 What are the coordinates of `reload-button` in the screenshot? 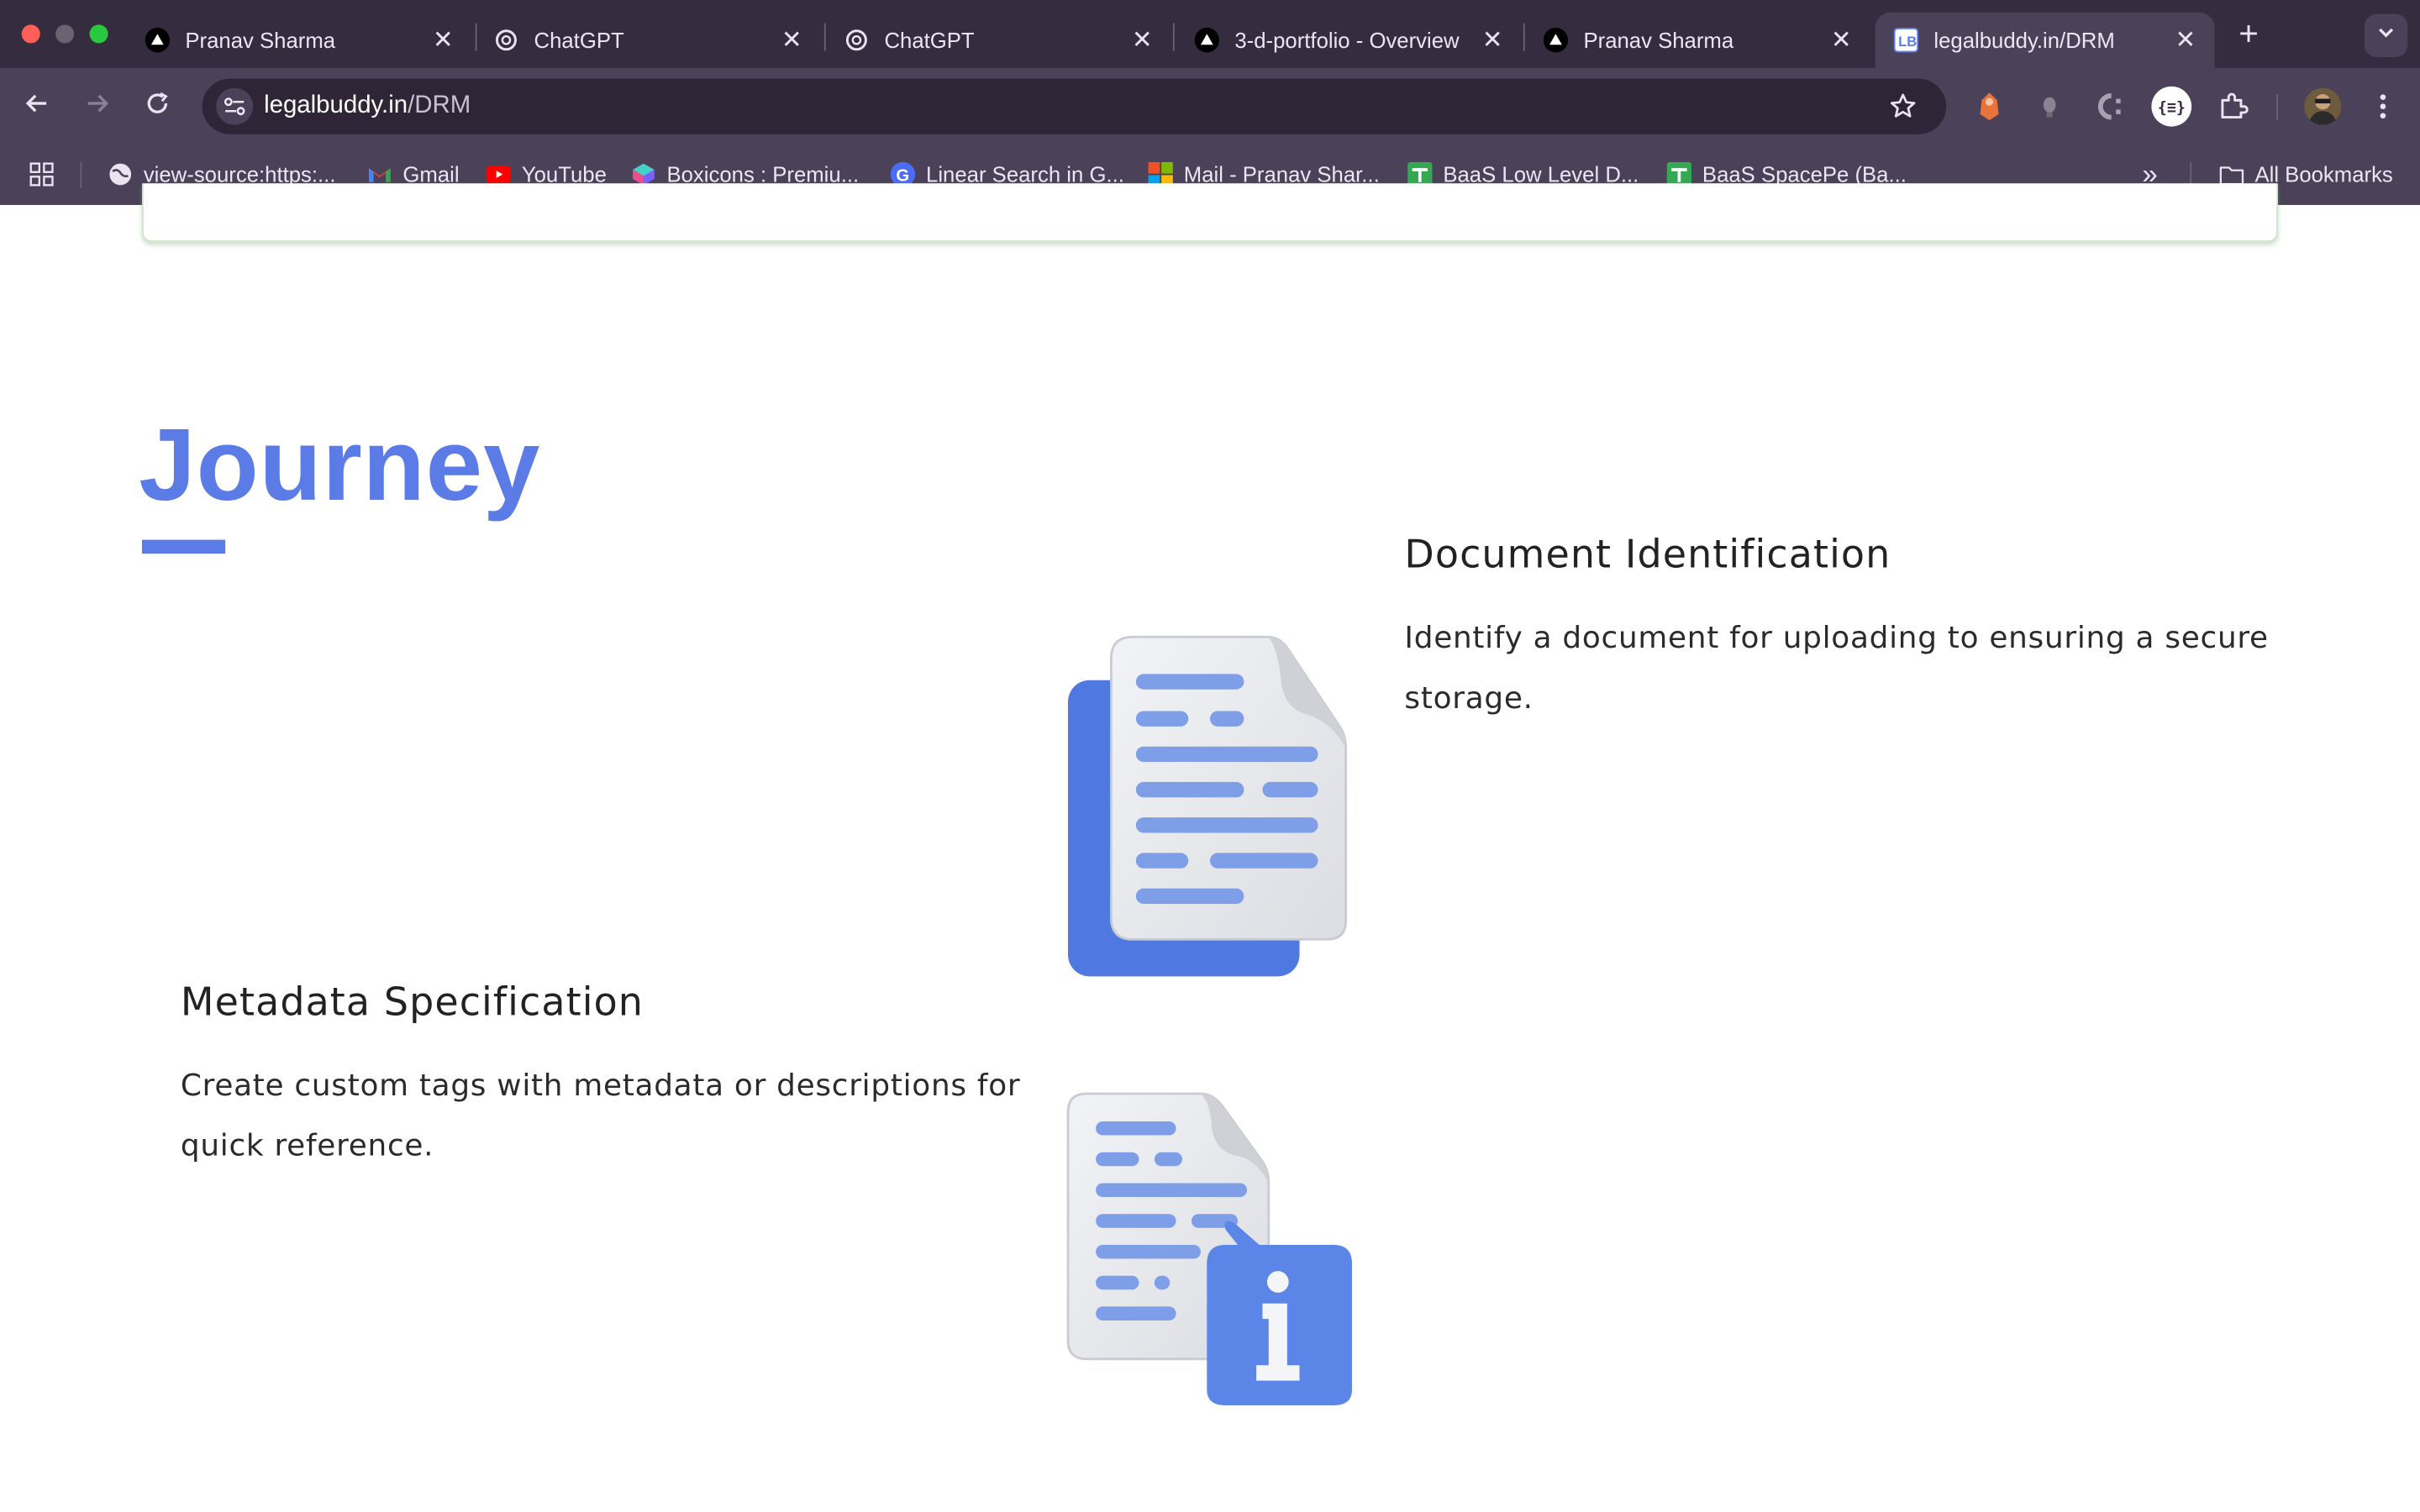 It's located at (157, 106).